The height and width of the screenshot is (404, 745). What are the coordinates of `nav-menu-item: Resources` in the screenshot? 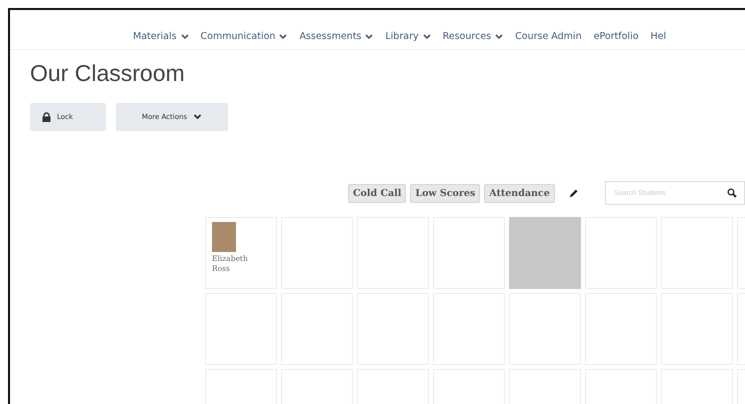 It's located at (473, 36).